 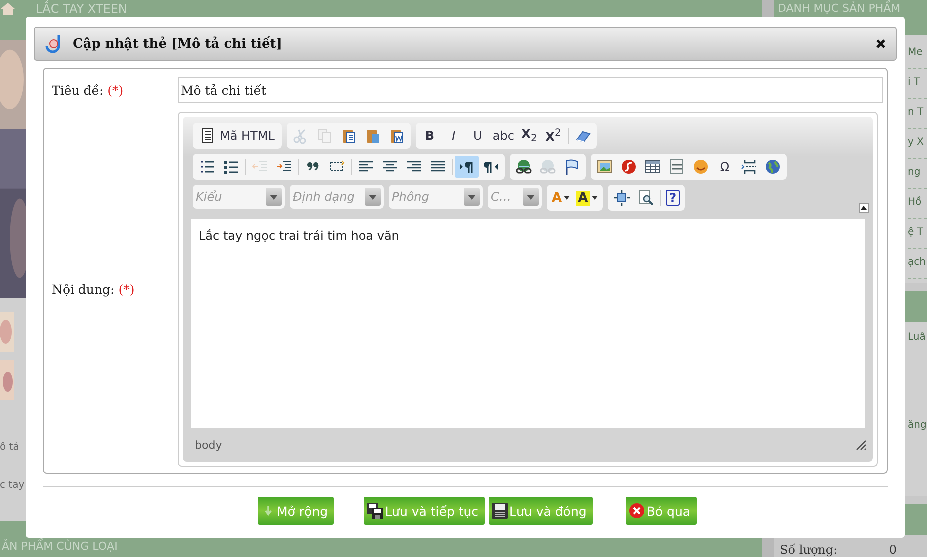 What do you see at coordinates (839, 8) in the screenshot?
I see `sidebar-title: DANH MỤC SẢN PHẨM` at bounding box center [839, 8].